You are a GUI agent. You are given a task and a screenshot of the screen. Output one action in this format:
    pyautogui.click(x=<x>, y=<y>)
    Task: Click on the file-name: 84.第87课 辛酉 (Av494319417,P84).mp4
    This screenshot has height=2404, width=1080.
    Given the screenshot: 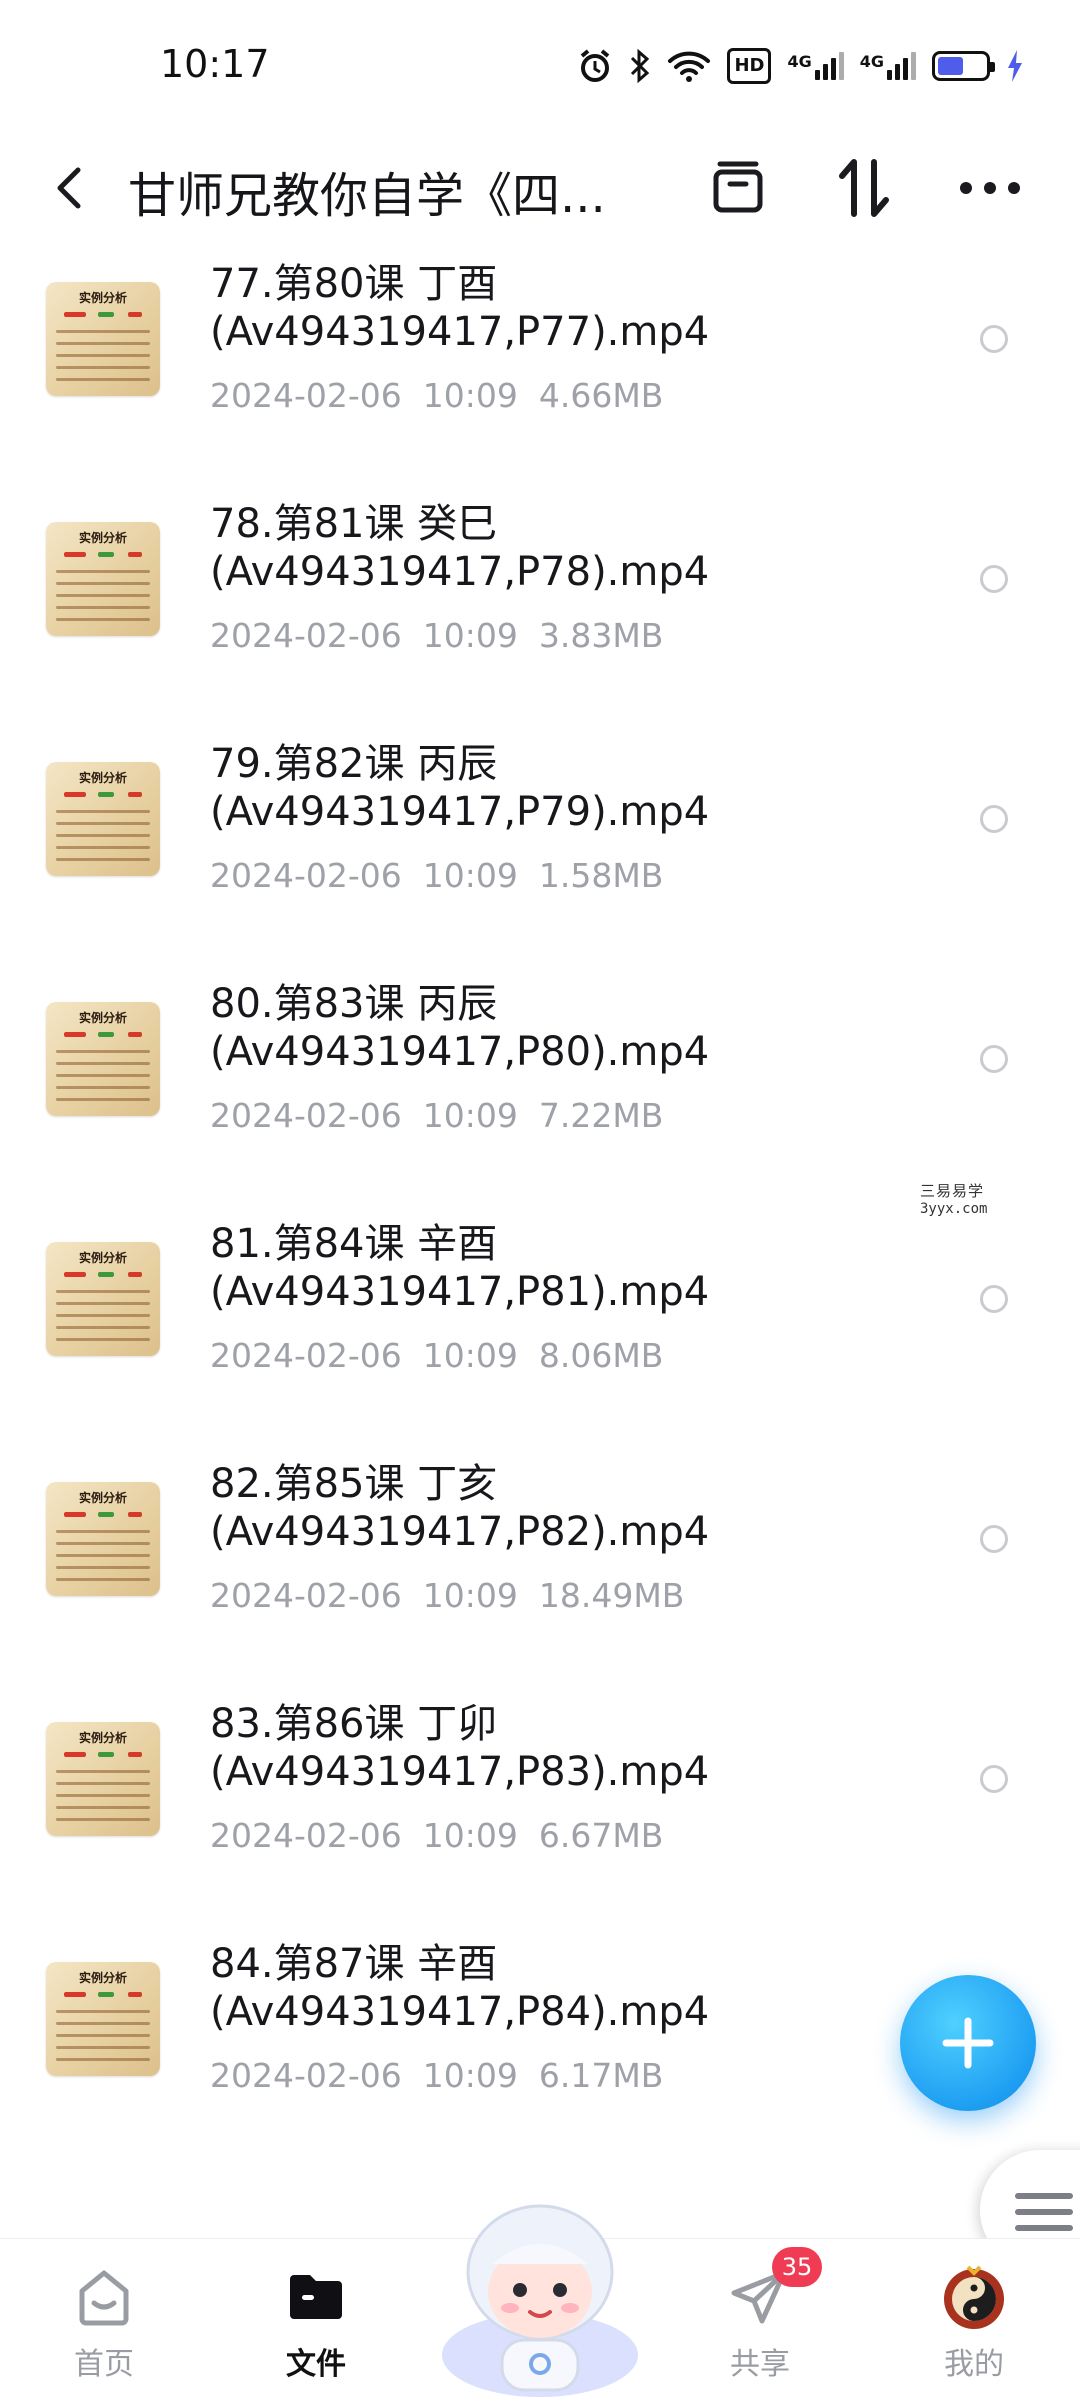 What is the action you would take?
    pyautogui.click(x=459, y=1988)
    